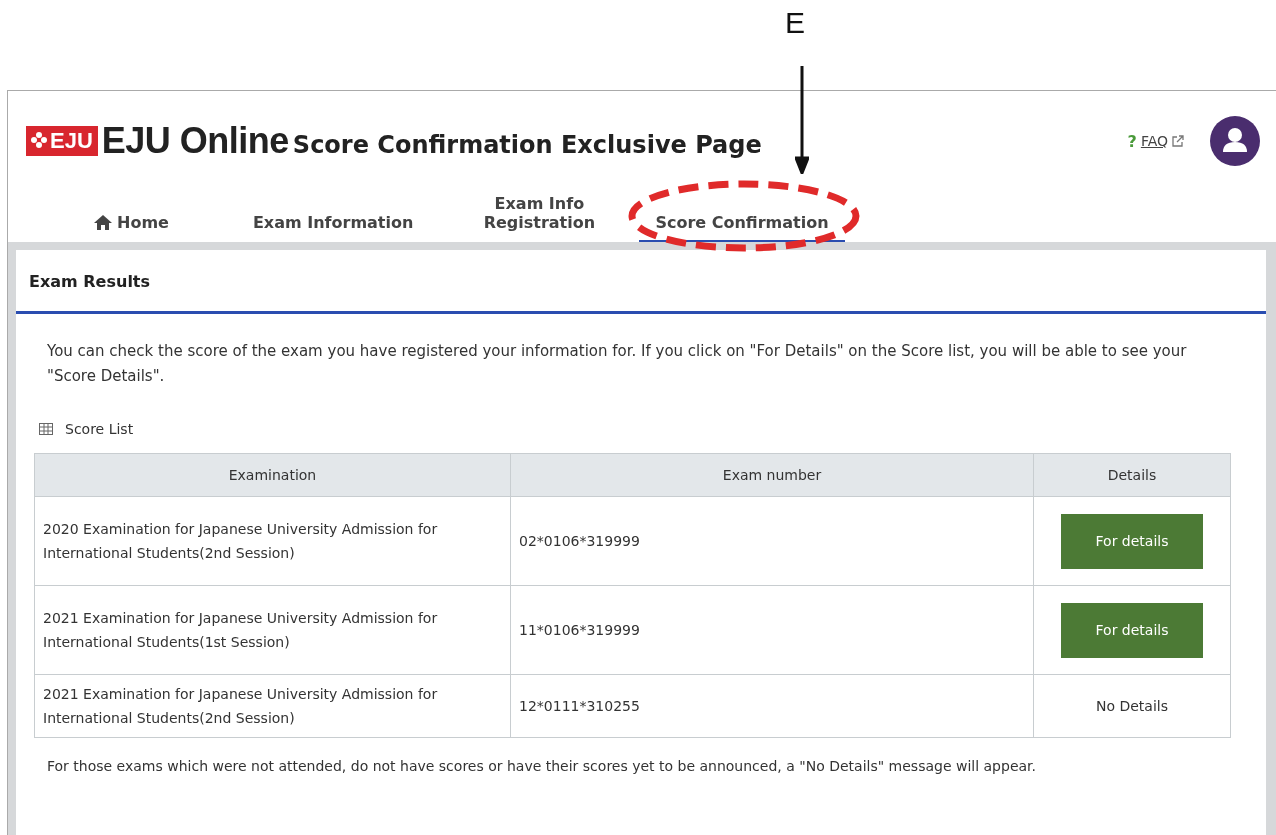 The height and width of the screenshot is (835, 1276). Describe the element at coordinates (1154, 141) in the screenshot. I see `faq-link: FAQ` at that location.